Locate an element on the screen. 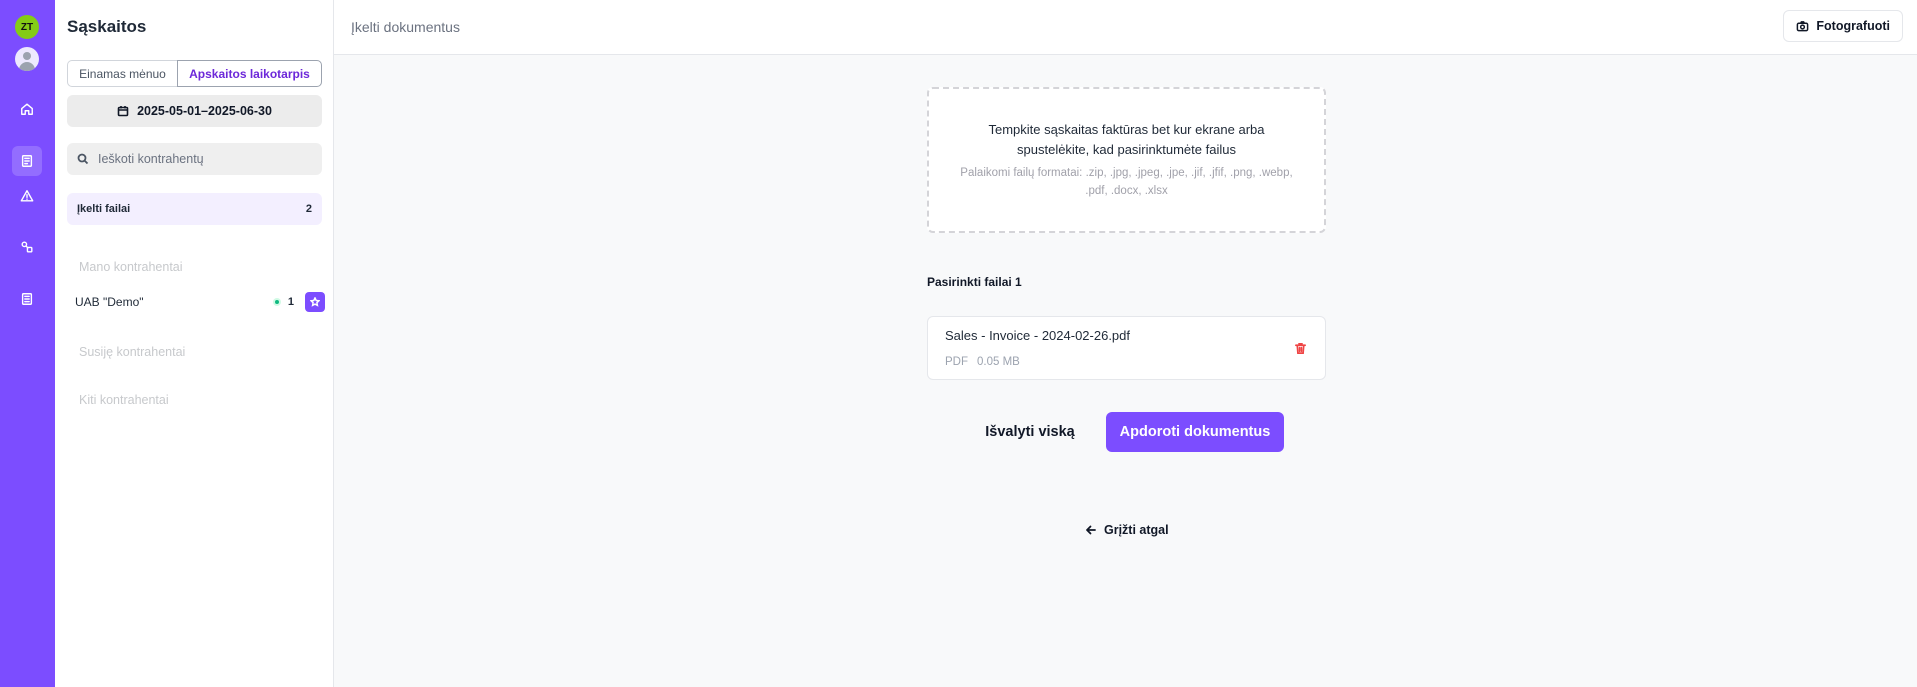 The image size is (1917, 687). star-icon is located at coordinates (315, 302).